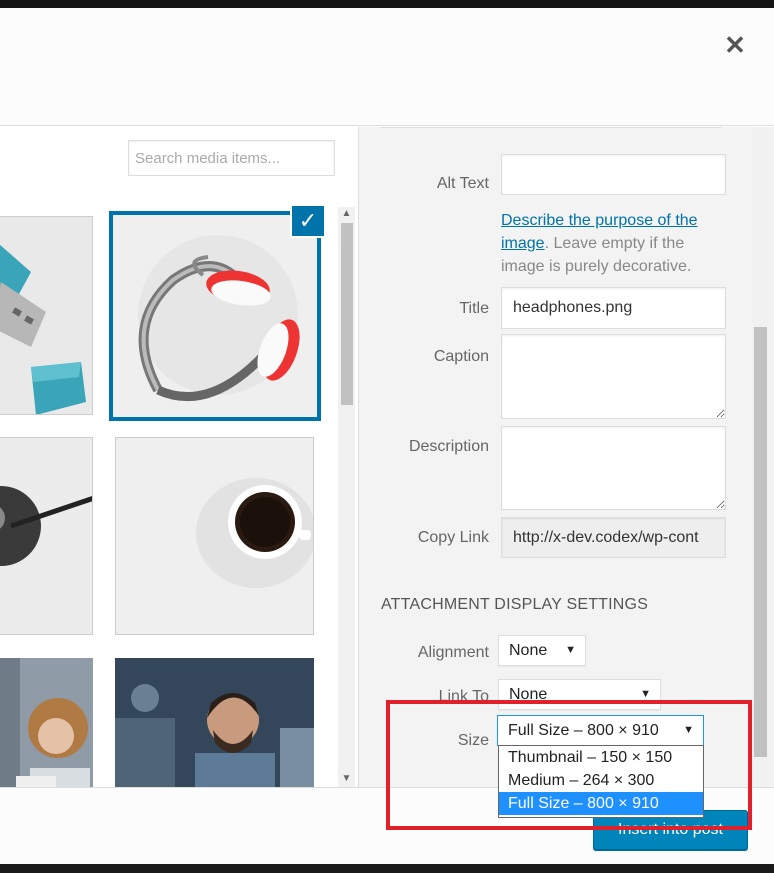 The height and width of the screenshot is (873, 774). I want to click on caption-label: Caption, so click(461, 356).